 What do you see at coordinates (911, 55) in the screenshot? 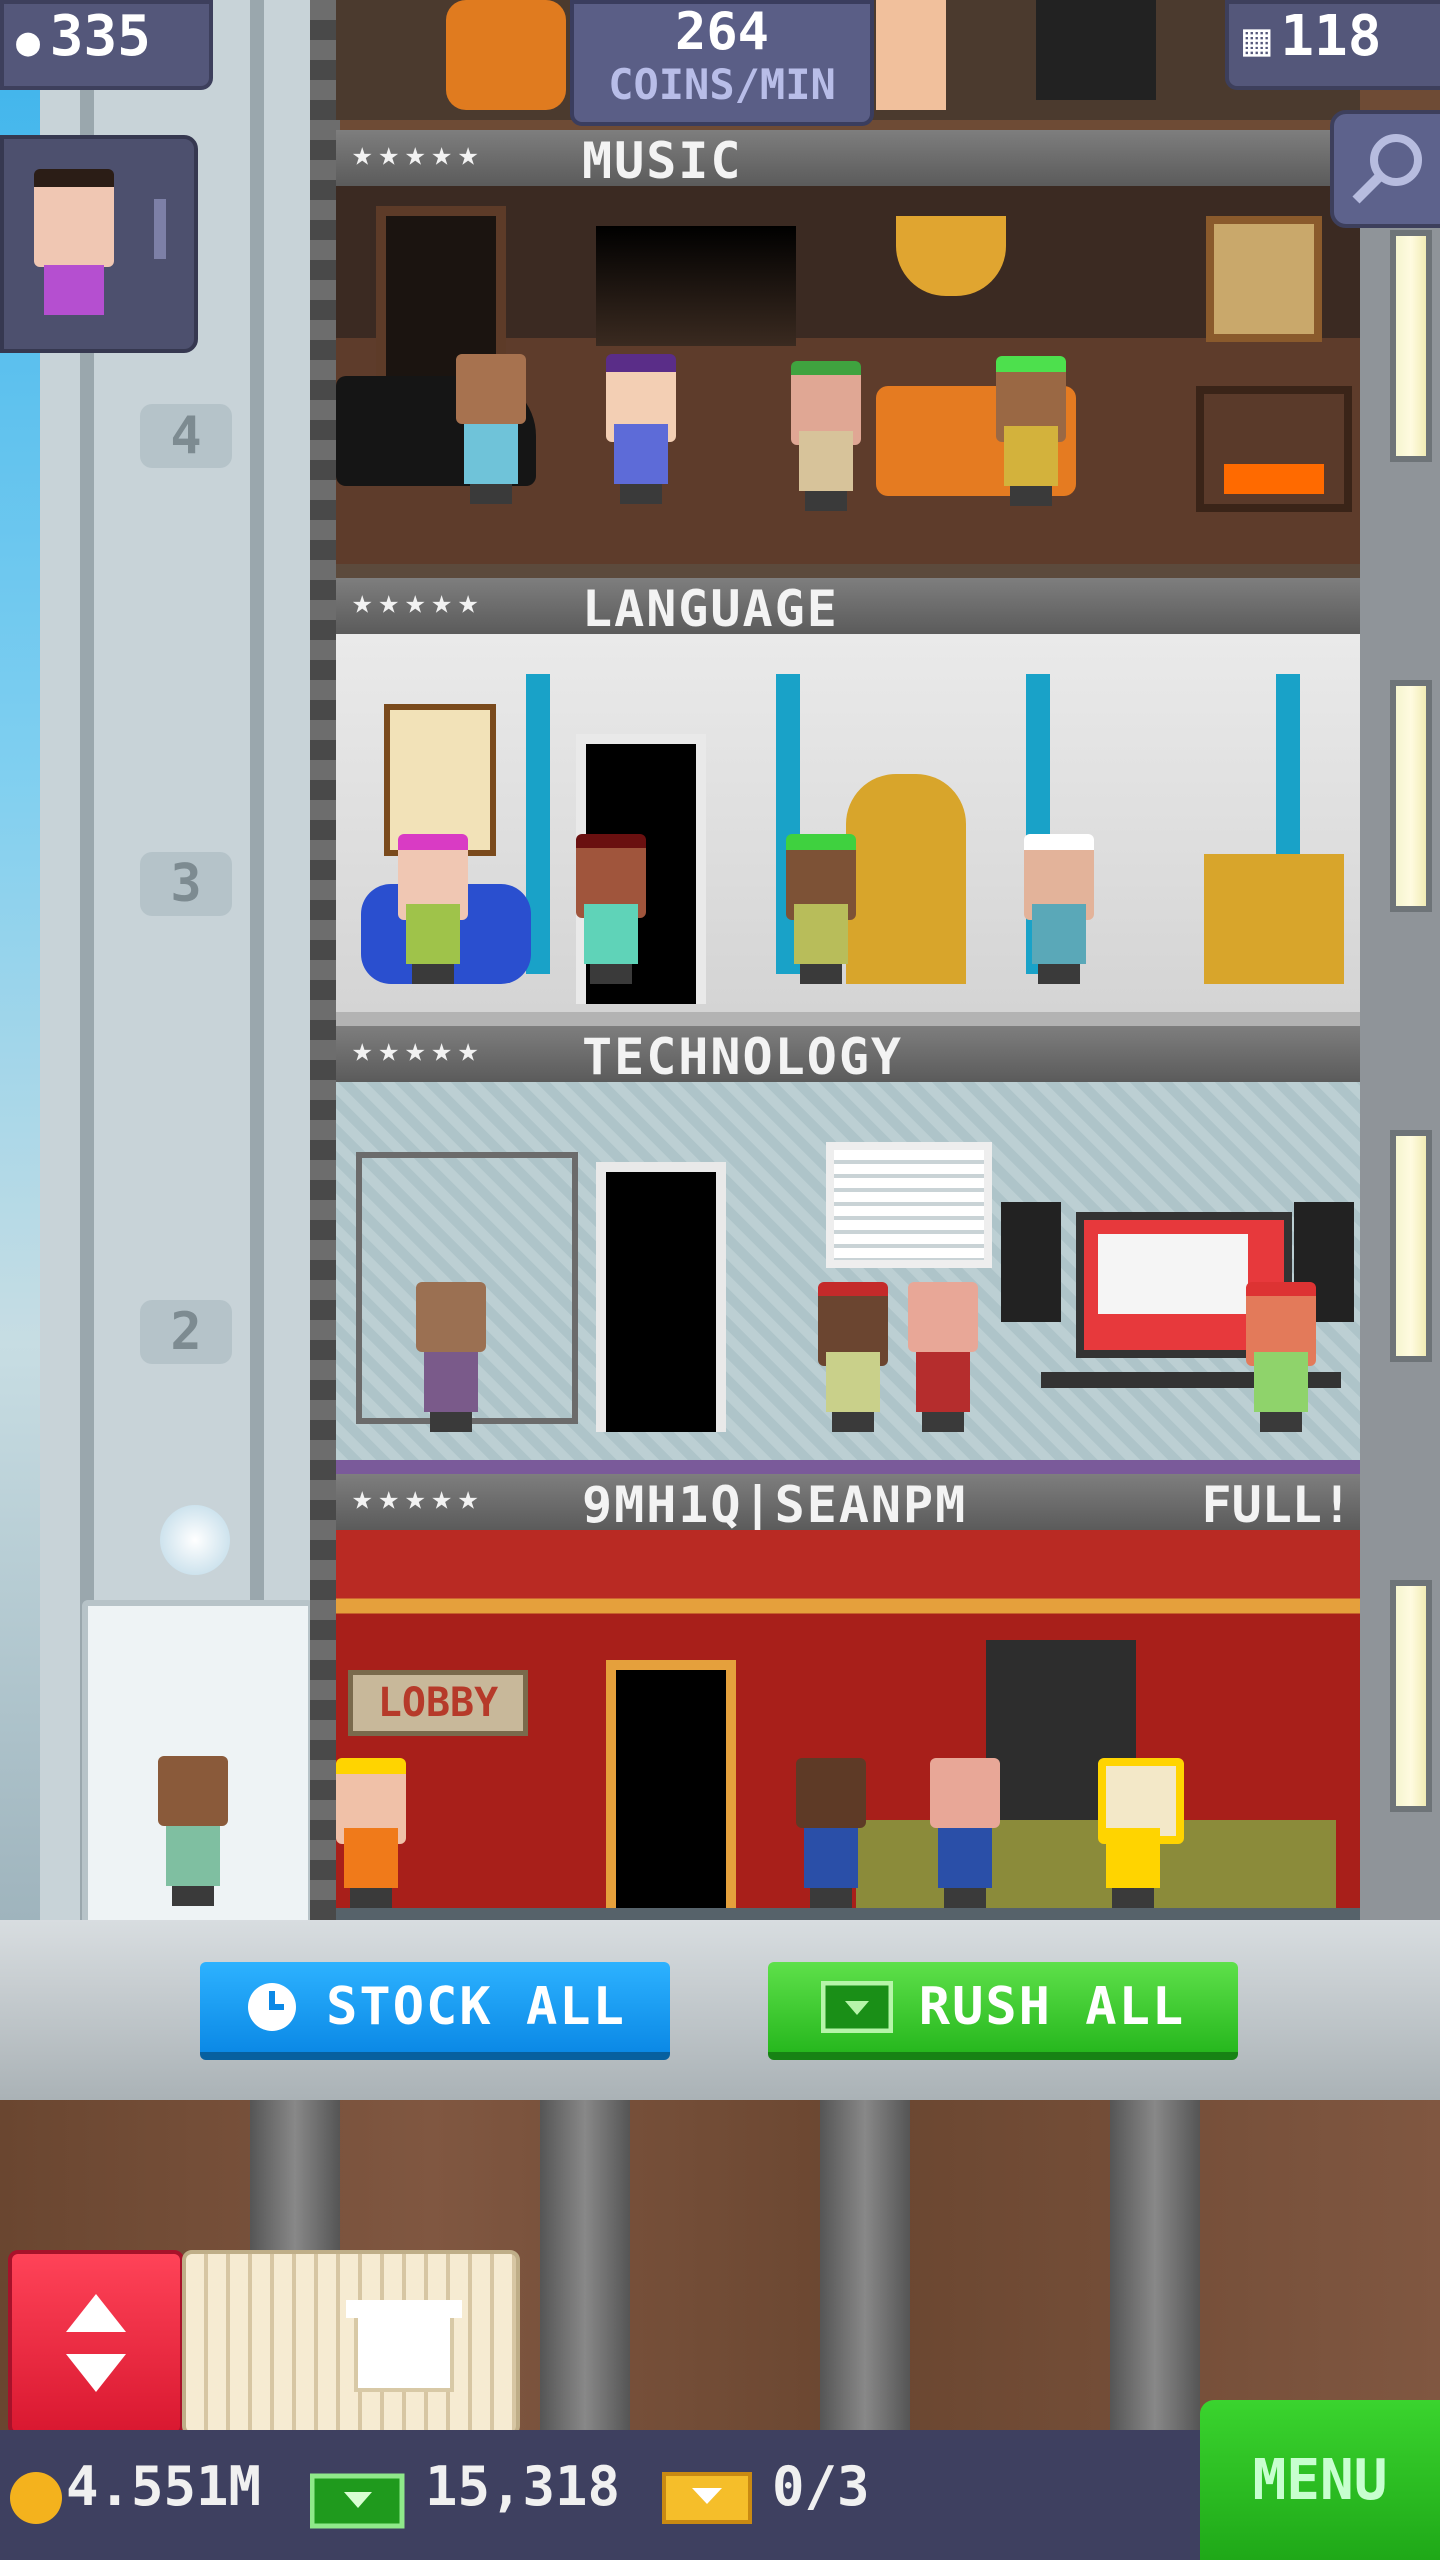
I see `resident-figure` at bounding box center [911, 55].